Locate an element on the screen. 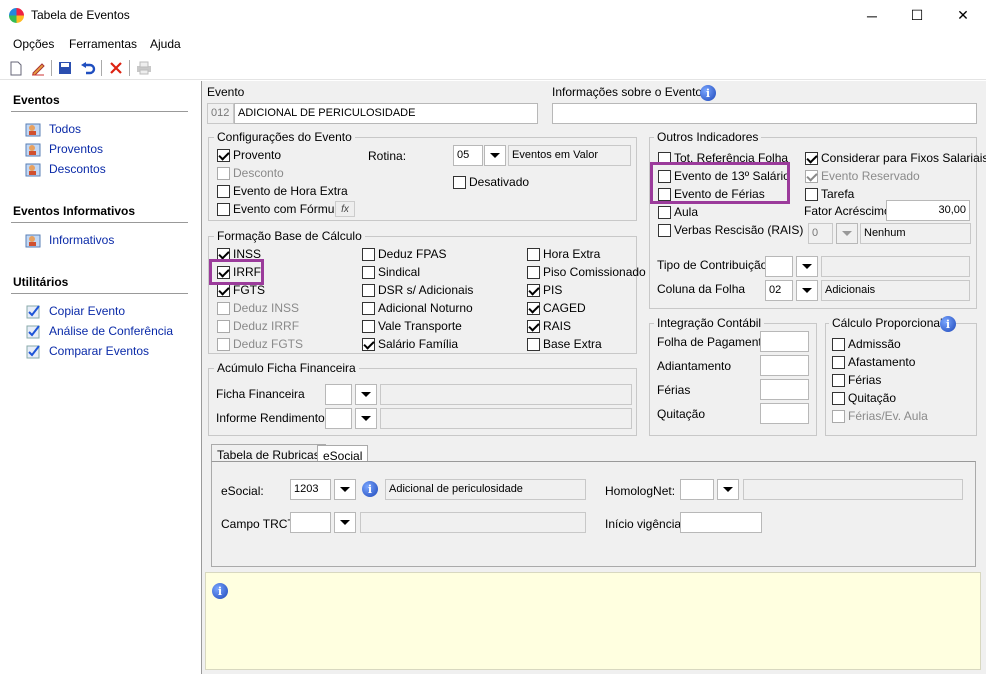 This screenshot has width=986, height=674. esocial-dropdown is located at coordinates (345, 489).